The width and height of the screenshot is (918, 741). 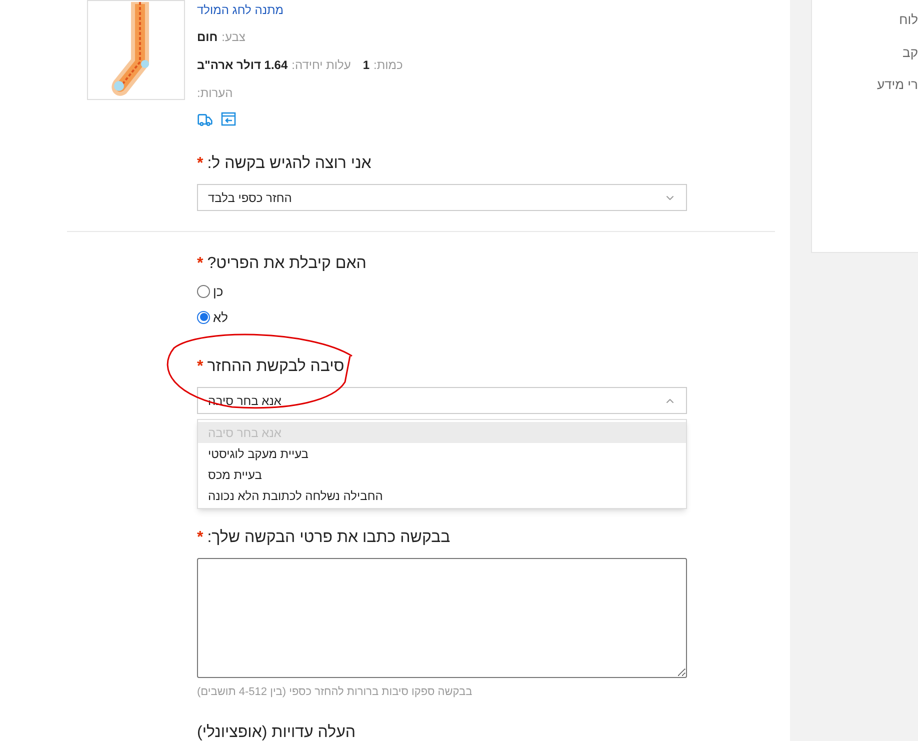 I want to click on details-text-area, so click(x=442, y=618).